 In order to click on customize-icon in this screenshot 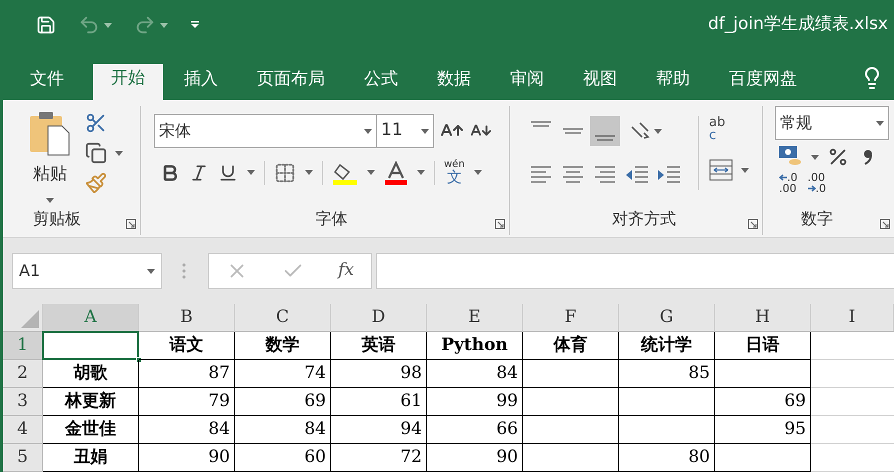, I will do `click(195, 25)`.